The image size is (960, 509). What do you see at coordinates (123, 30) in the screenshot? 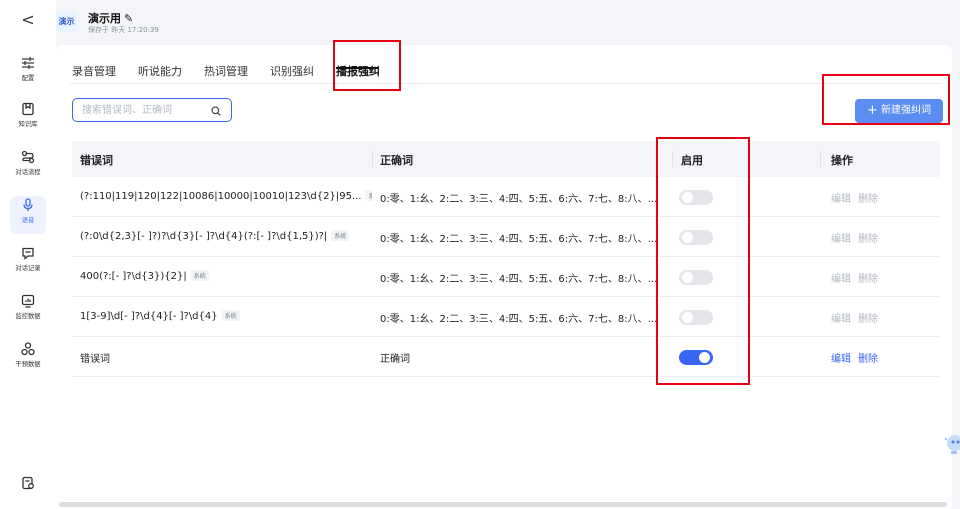
I see `saved-timestamp: 保存于 昨天 17:20:39` at bounding box center [123, 30].